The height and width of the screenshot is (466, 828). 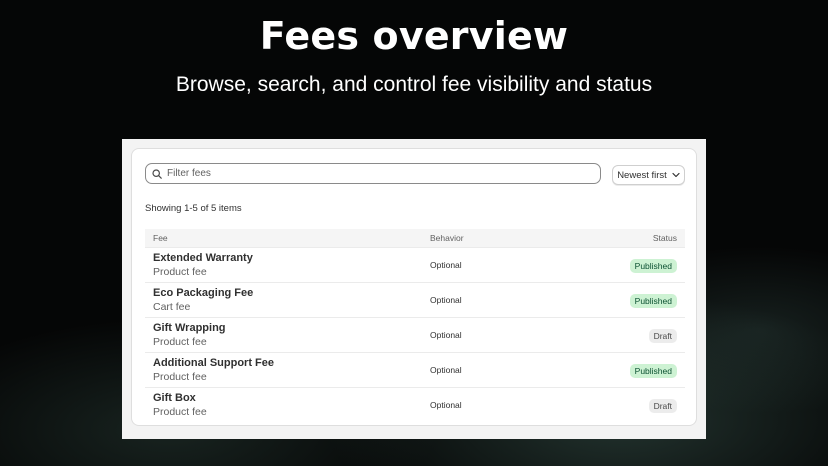 What do you see at coordinates (291, 398) in the screenshot?
I see `fee-name: Gift Box` at bounding box center [291, 398].